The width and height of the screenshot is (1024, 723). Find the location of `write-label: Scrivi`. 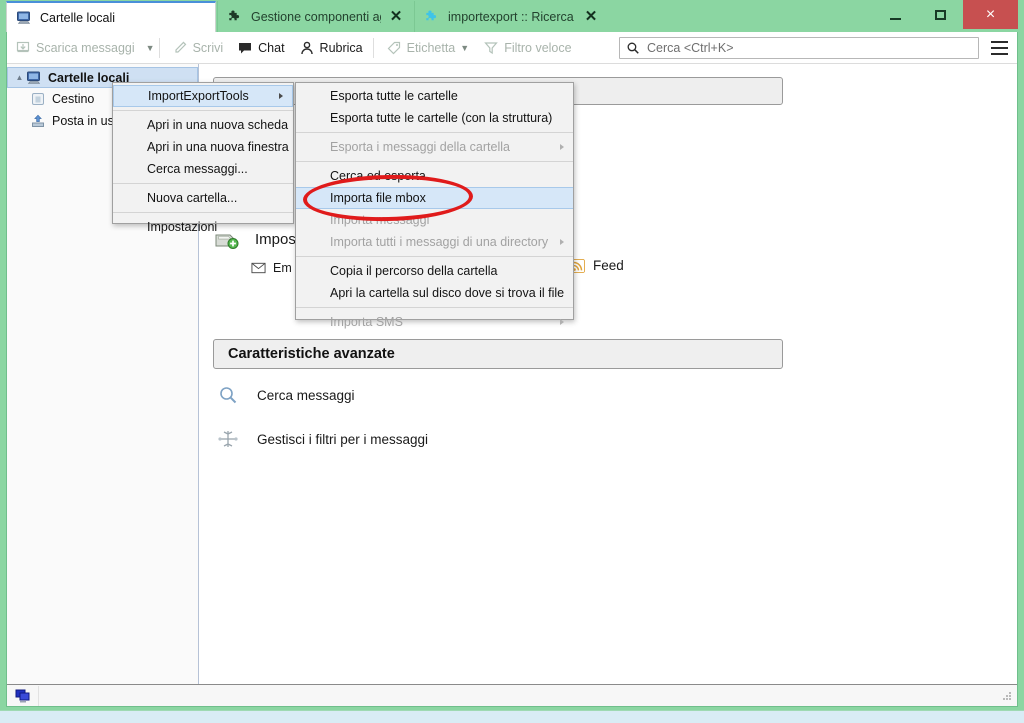

write-label: Scrivi is located at coordinates (208, 47).